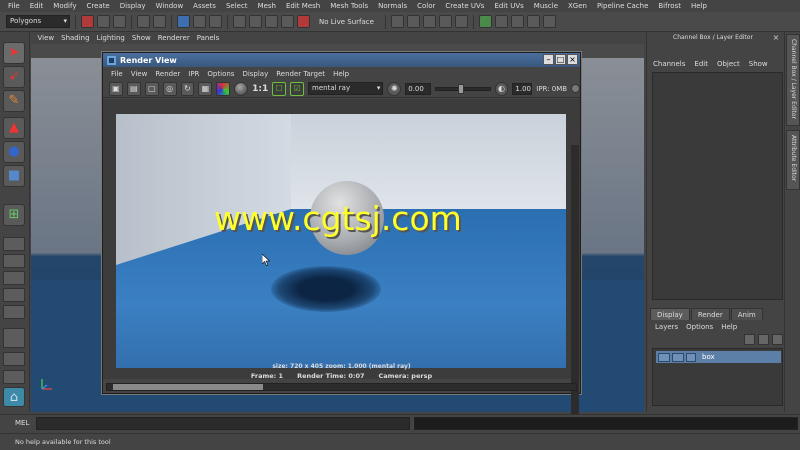 This screenshot has height=450, width=800. What do you see at coordinates (758, 64) in the screenshot?
I see `cb-menu-show: Show` at bounding box center [758, 64].